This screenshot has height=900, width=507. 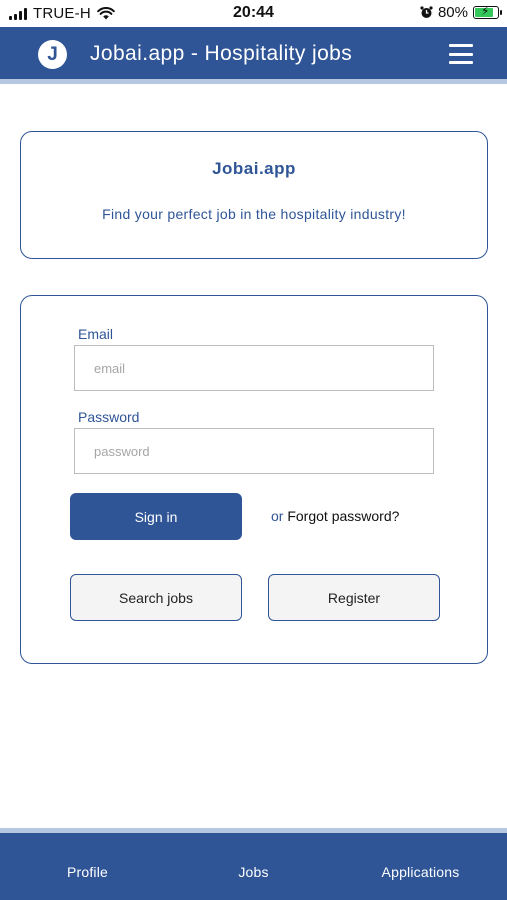 What do you see at coordinates (253, 872) in the screenshot?
I see `nav-item-jobs: Jobs` at bounding box center [253, 872].